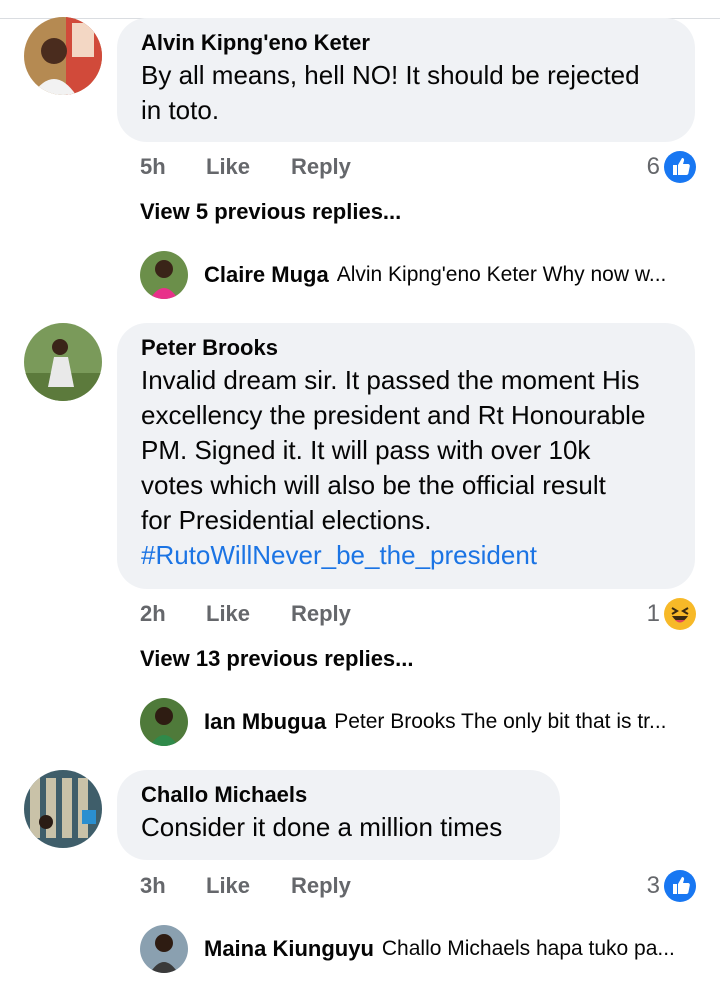 The height and width of the screenshot is (981, 720). What do you see at coordinates (153, 167) in the screenshot?
I see `comment-timestamp: 5h` at bounding box center [153, 167].